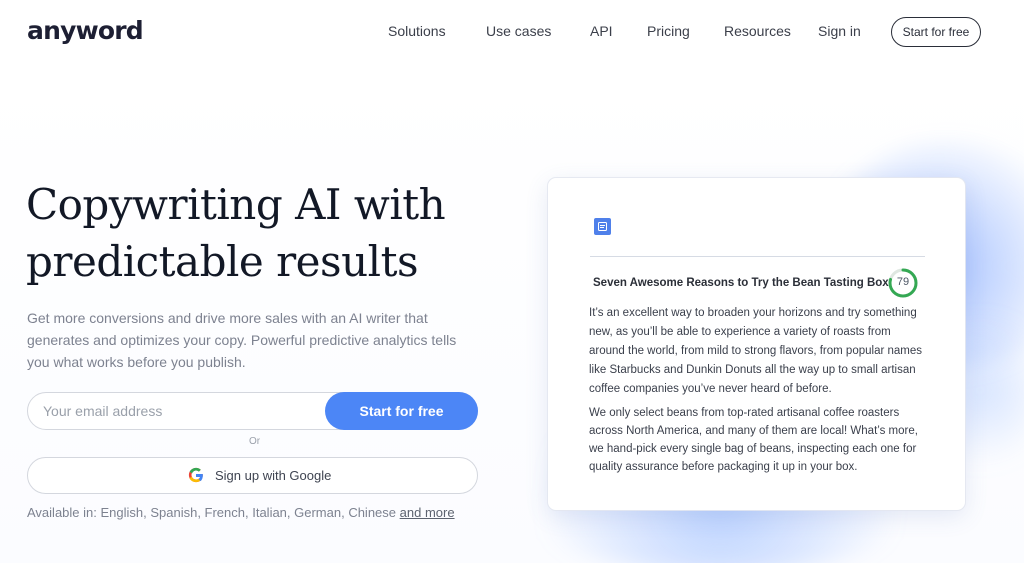 The image size is (1024, 563). Describe the element at coordinates (757, 31) in the screenshot. I see `nav-resources-link: Resources` at that location.